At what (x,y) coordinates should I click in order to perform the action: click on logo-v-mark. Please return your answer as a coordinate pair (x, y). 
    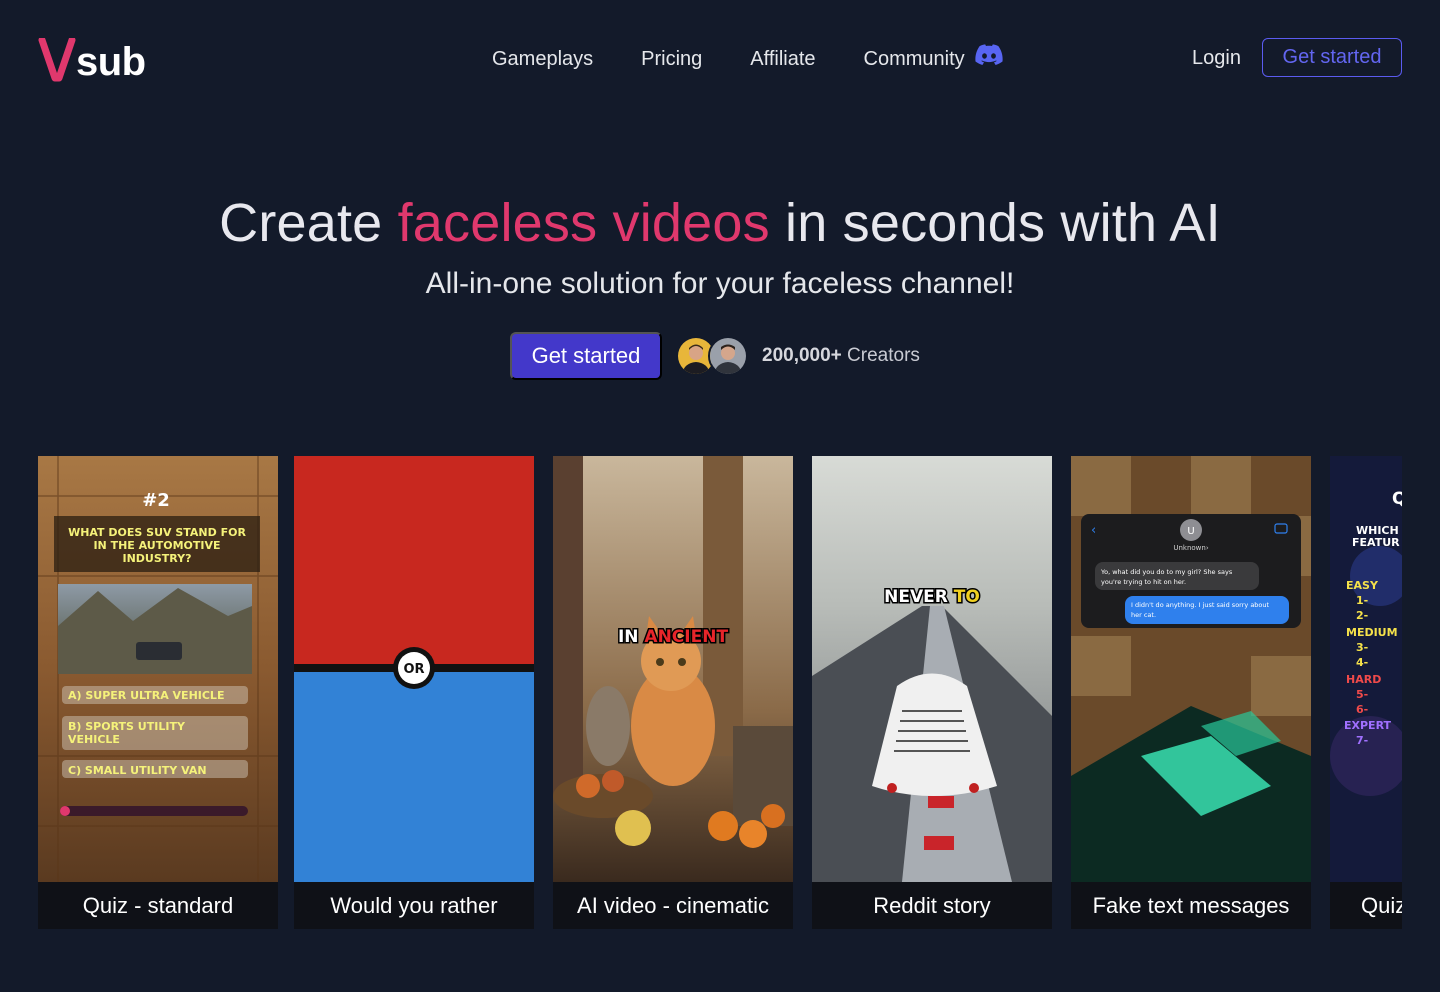
    Looking at the image, I should click on (57, 60).